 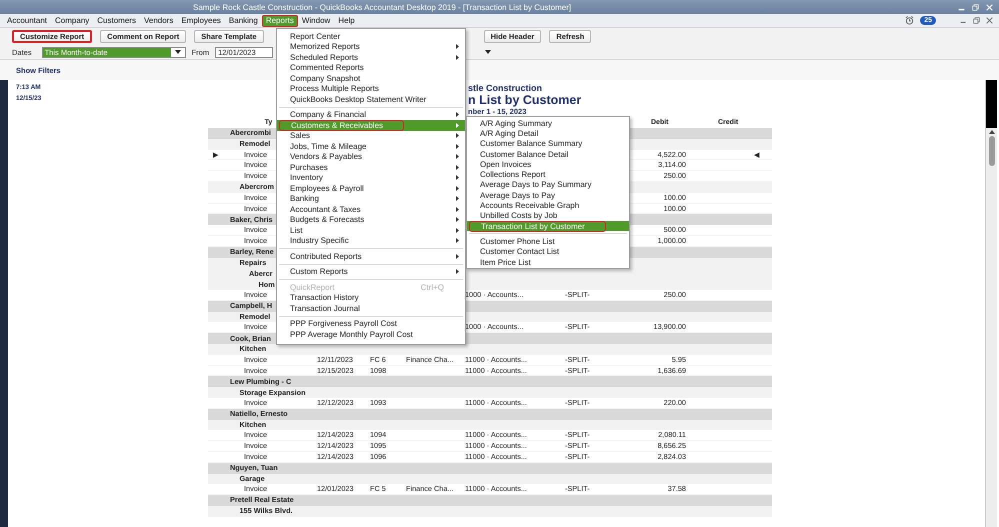 I want to click on menu-item: Customer Balance Summary, so click(x=548, y=143).